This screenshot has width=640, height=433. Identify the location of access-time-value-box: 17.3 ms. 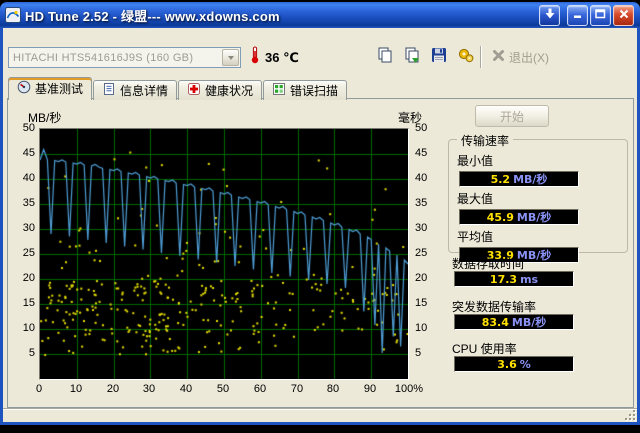
(514, 279).